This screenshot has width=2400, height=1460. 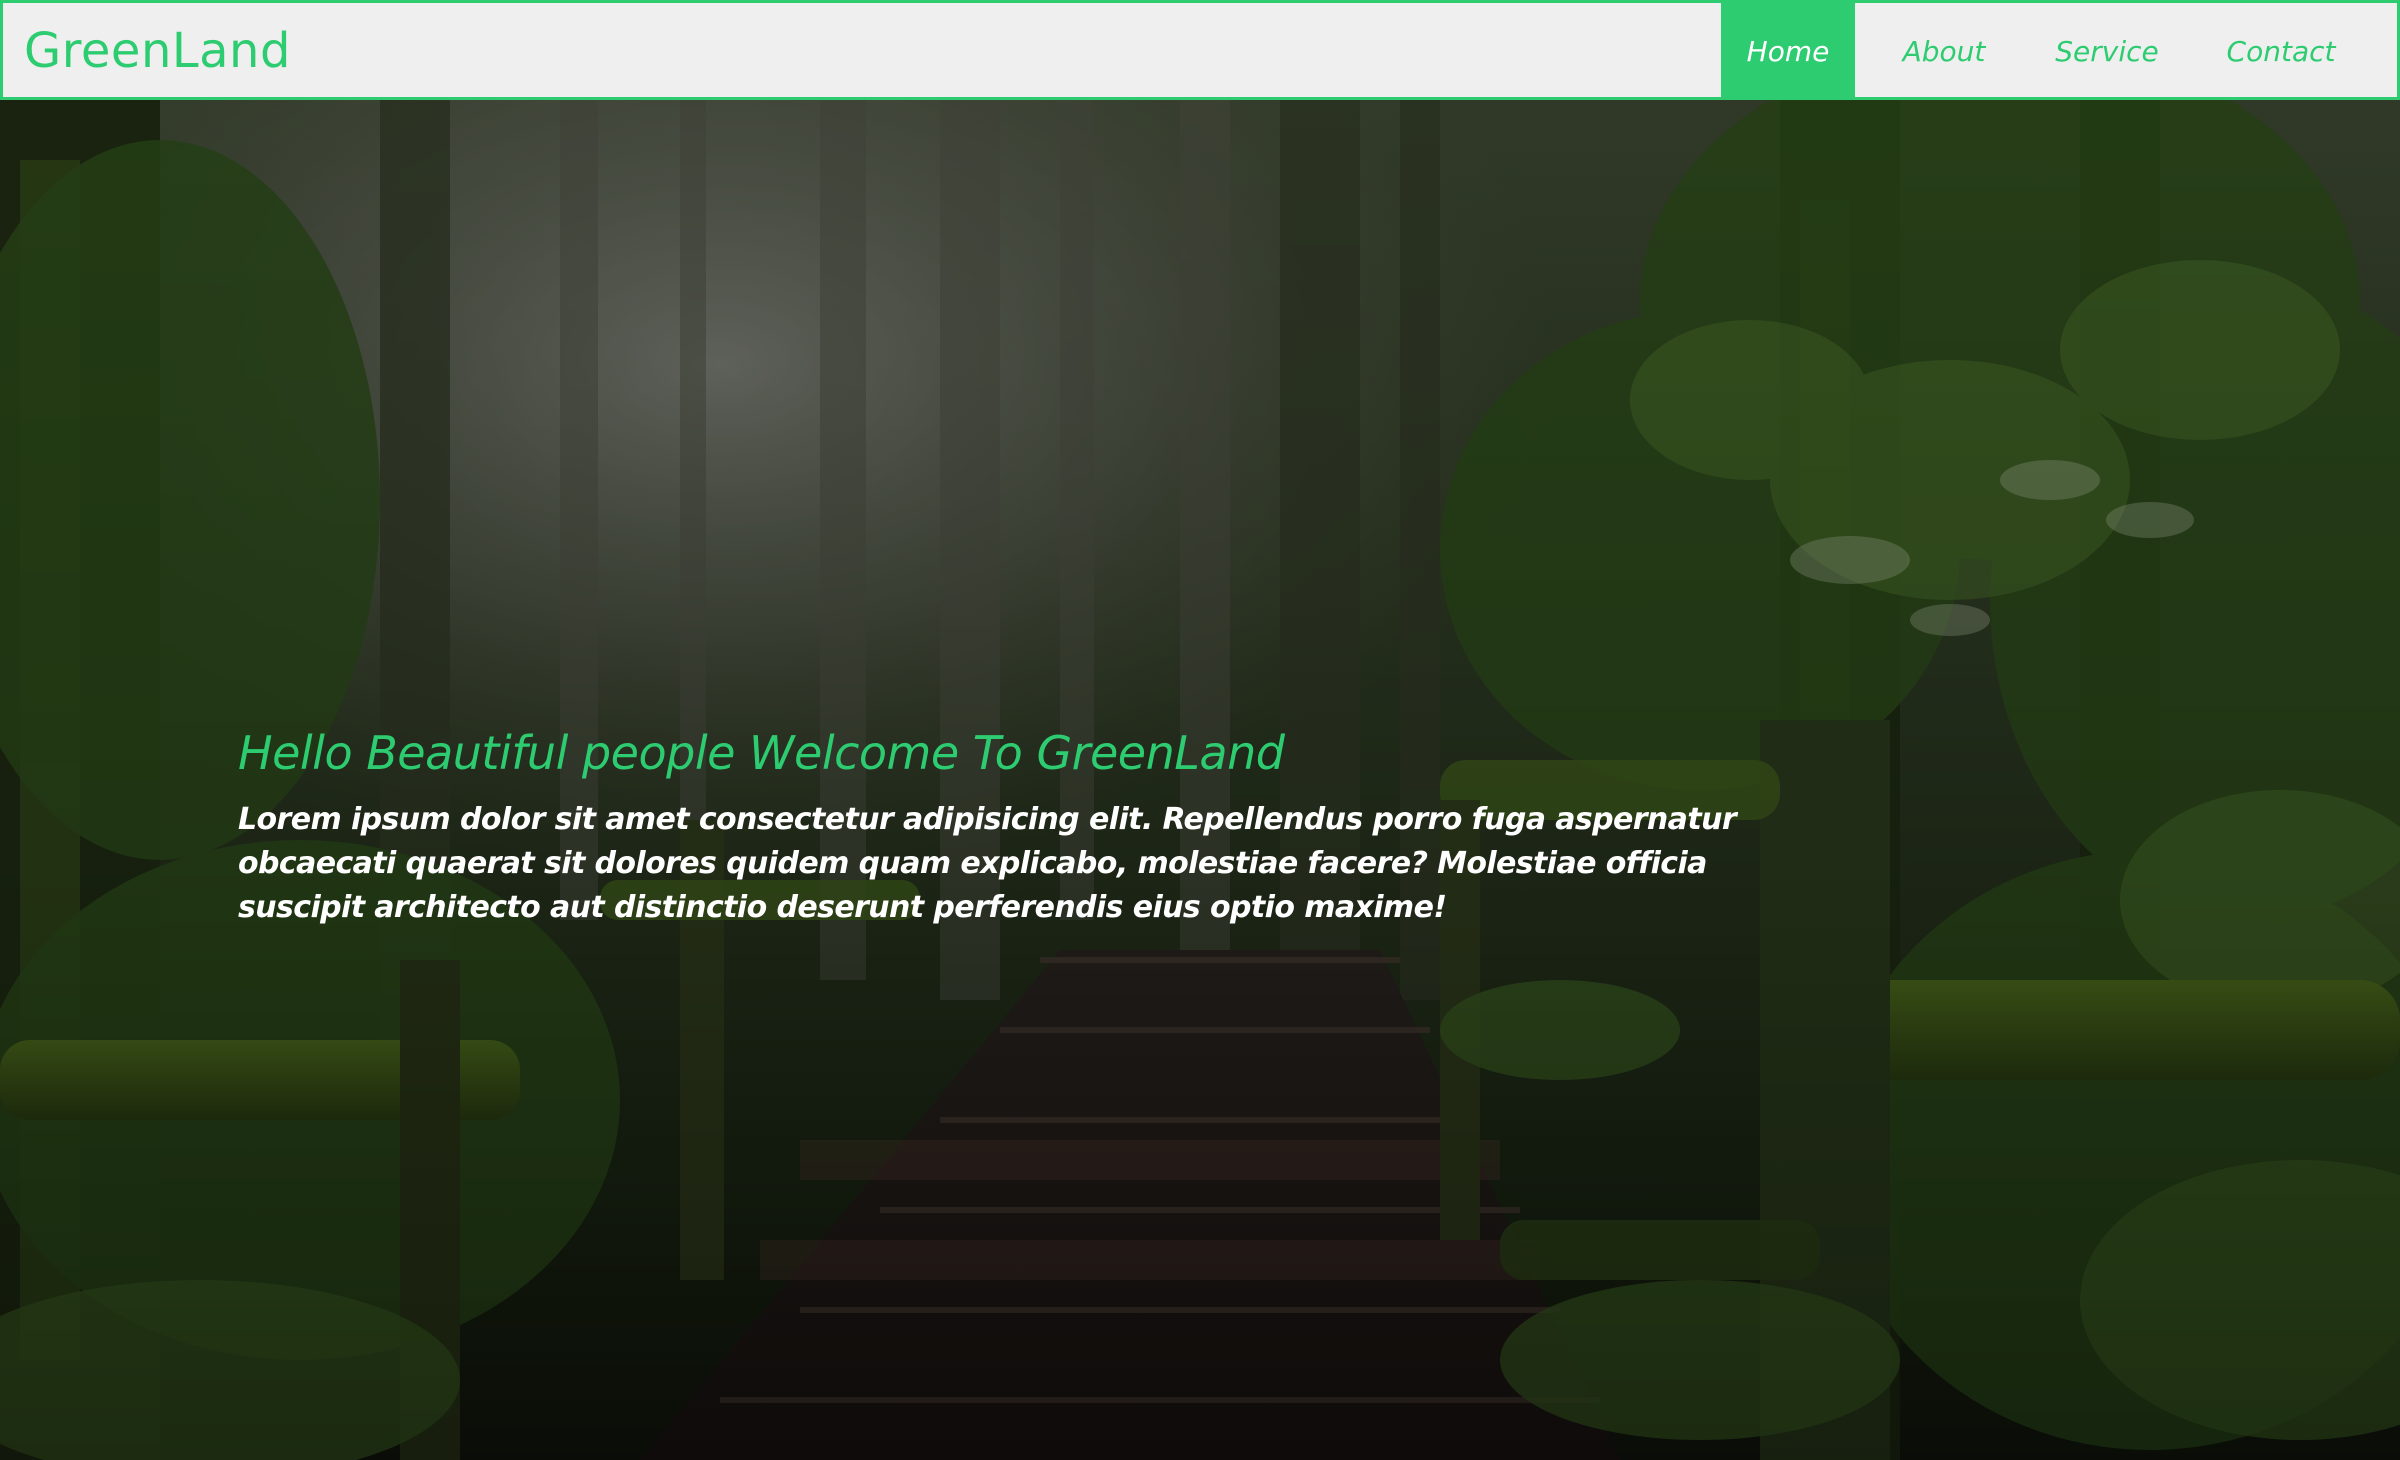 I want to click on nav-link-about: About, so click(x=1944, y=51).